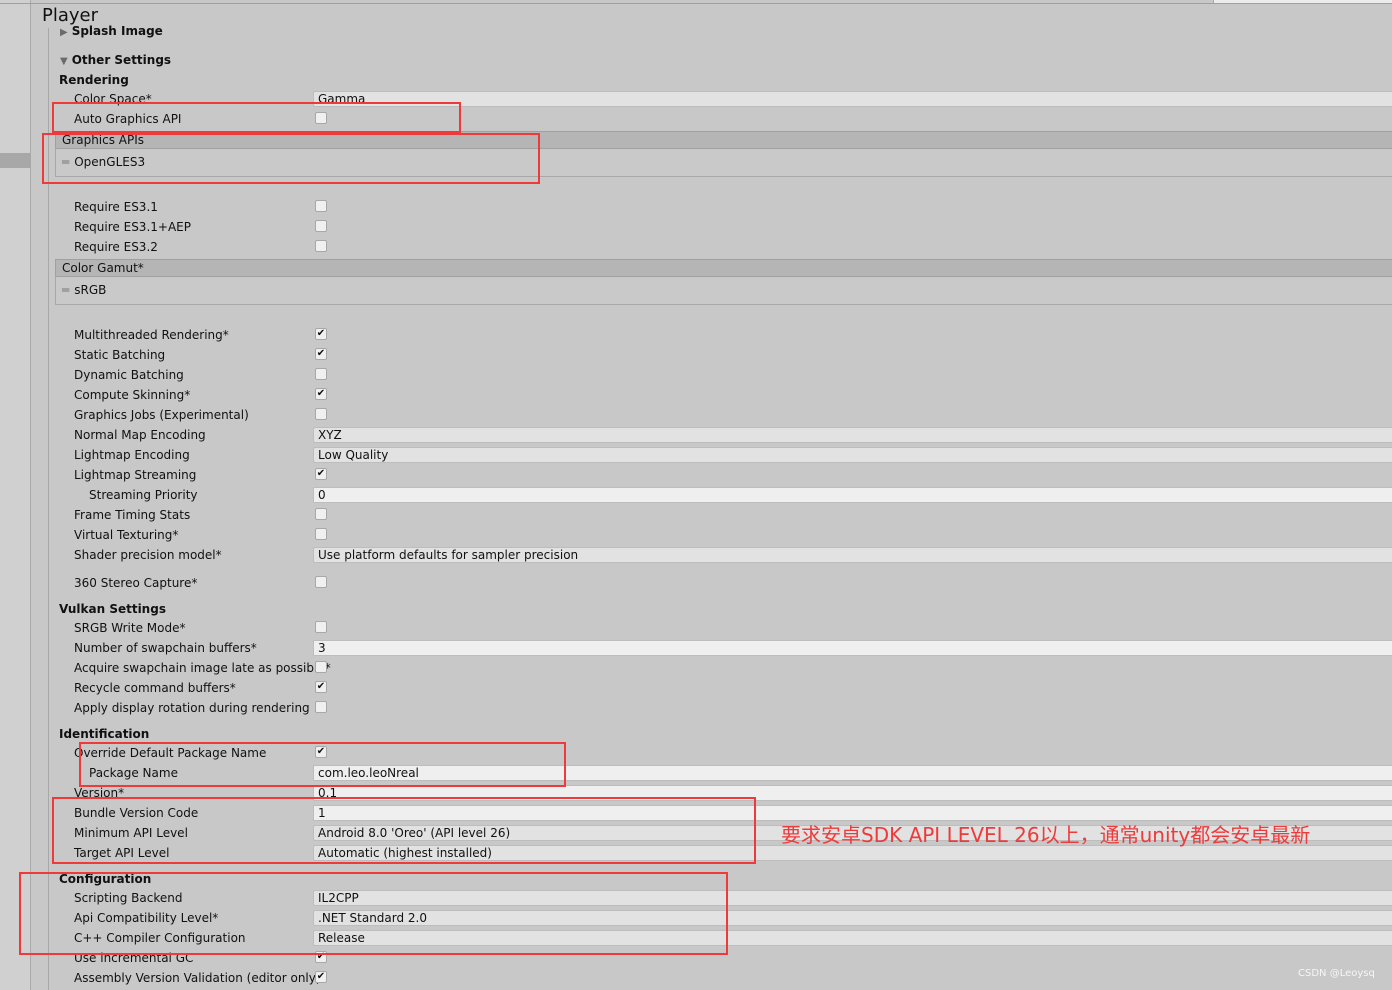 The image size is (1392, 990). Describe the element at coordinates (90, 290) in the screenshot. I see `list-item-label: sRGB` at that location.